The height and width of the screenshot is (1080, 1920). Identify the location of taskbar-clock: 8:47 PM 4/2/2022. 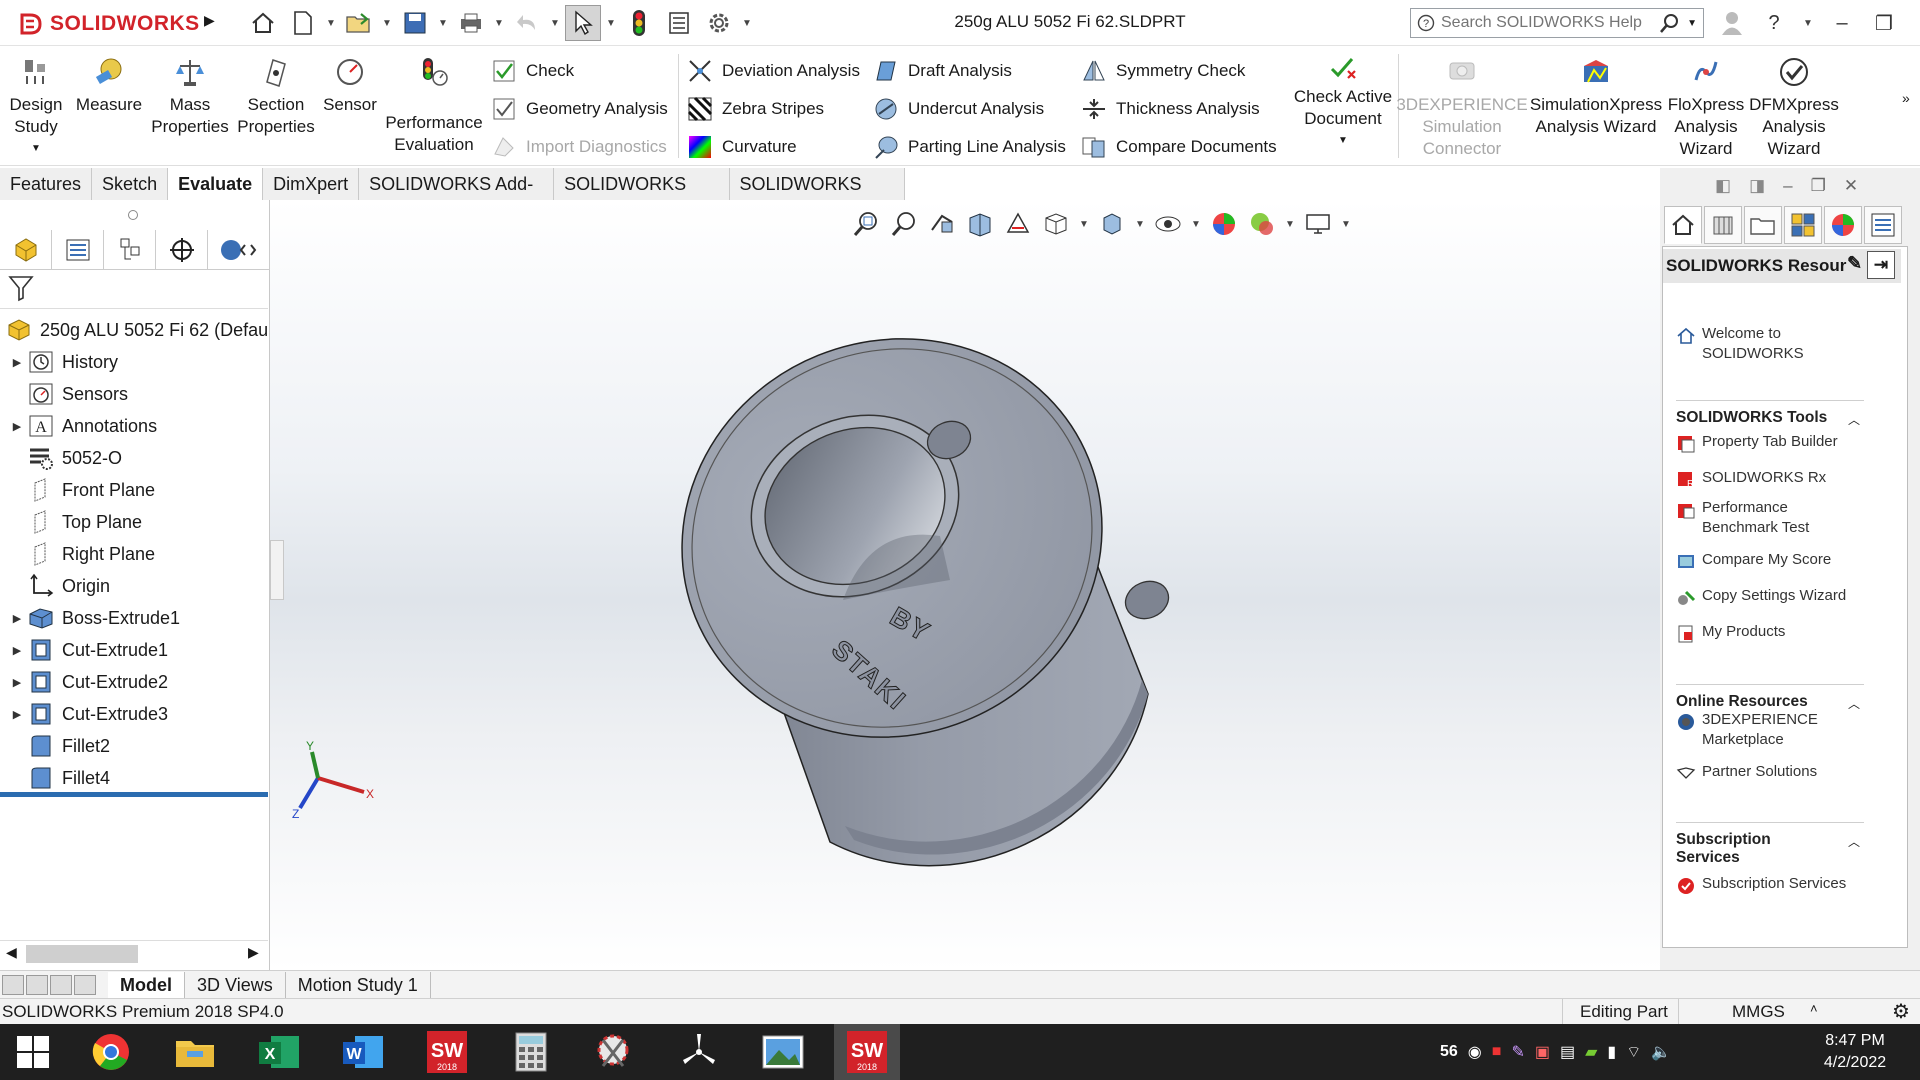
(1855, 1052).